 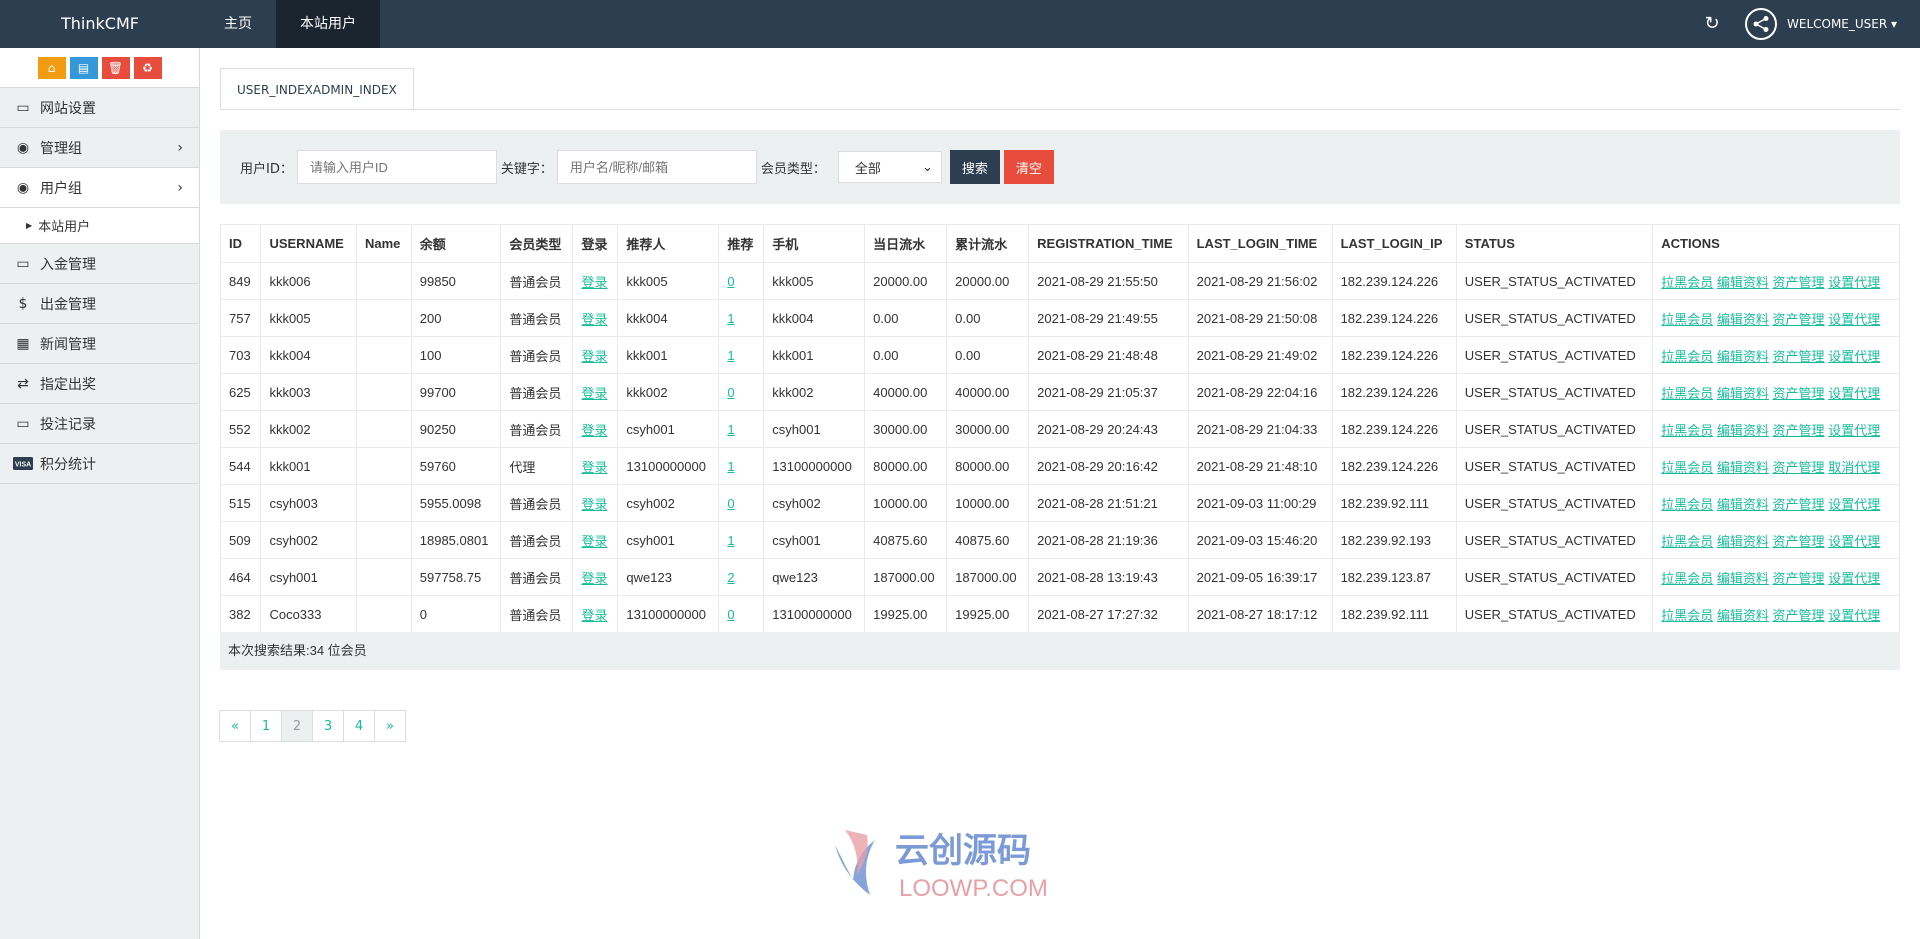 What do you see at coordinates (99, 108) in the screenshot?
I see `sidebar-item-site-settings: ▭ 网站设置` at bounding box center [99, 108].